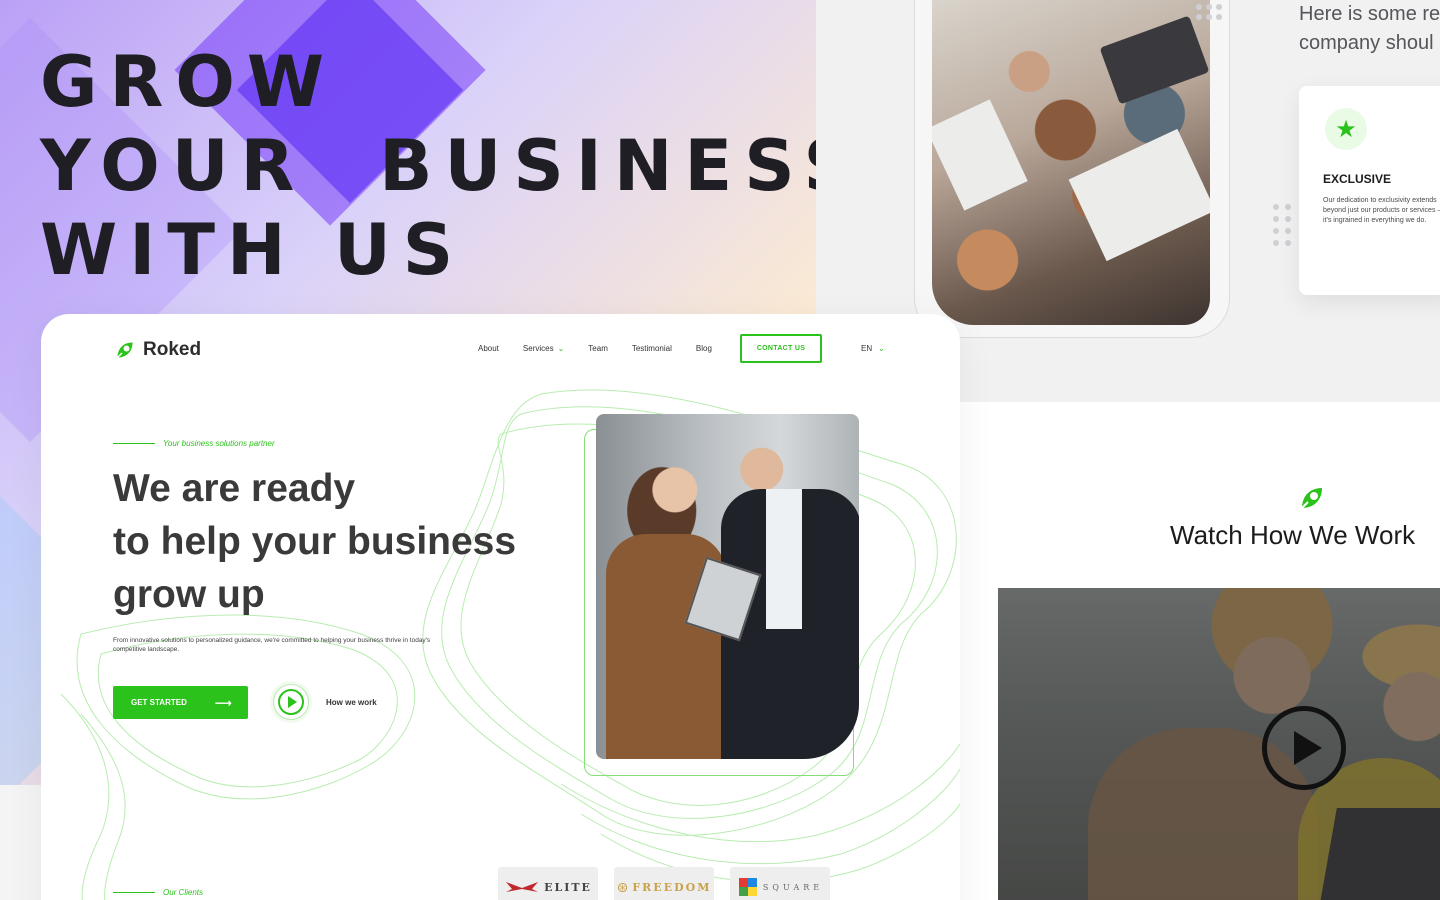 This screenshot has width=1440, height=900. I want to click on nav-testimonial: Testimonial, so click(652, 348).